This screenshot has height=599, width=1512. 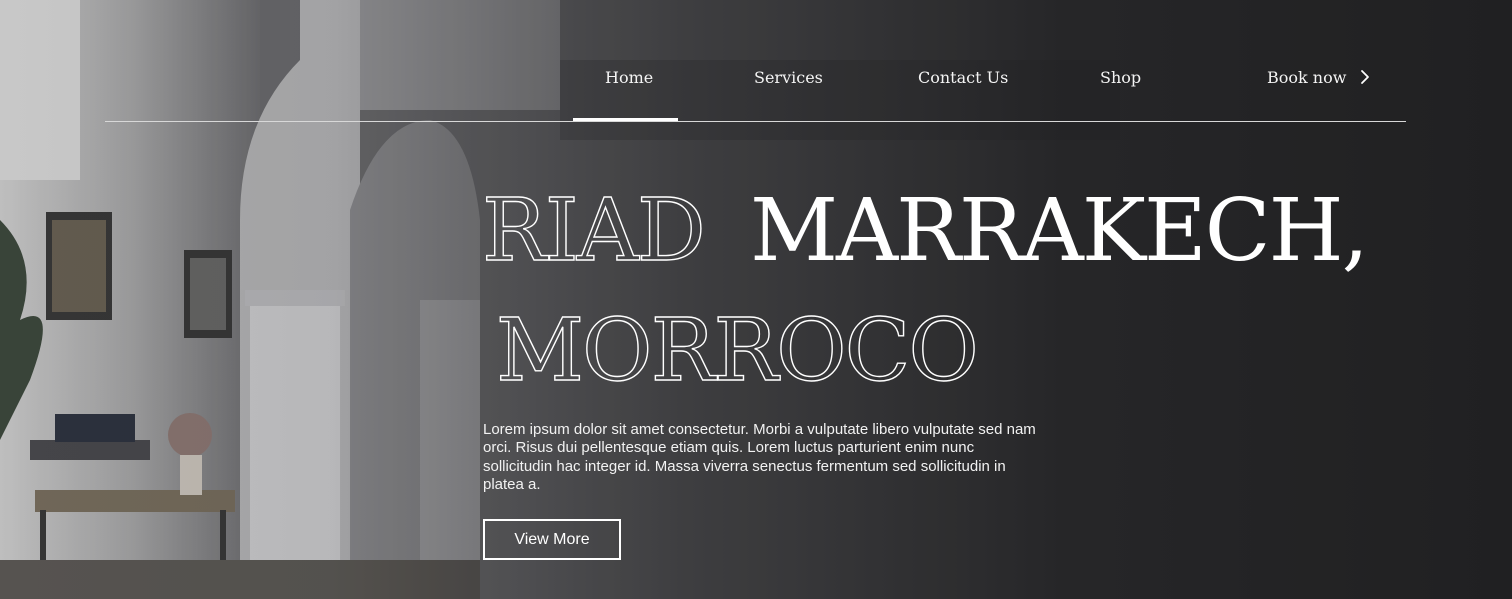 I want to click on nav-divider, so click(x=755, y=121).